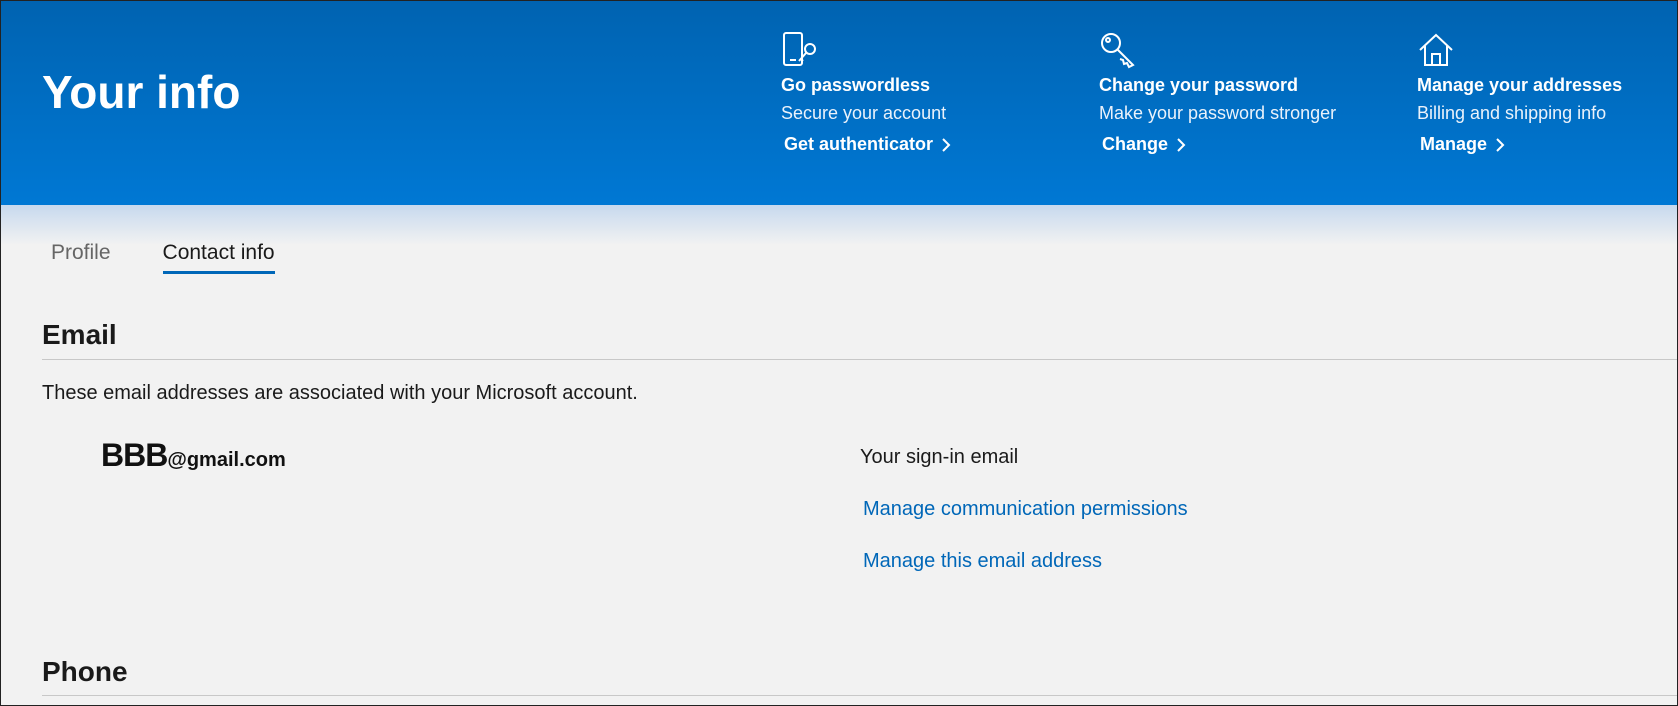  What do you see at coordinates (81, 257) in the screenshot?
I see `tab-profile: Profile` at bounding box center [81, 257].